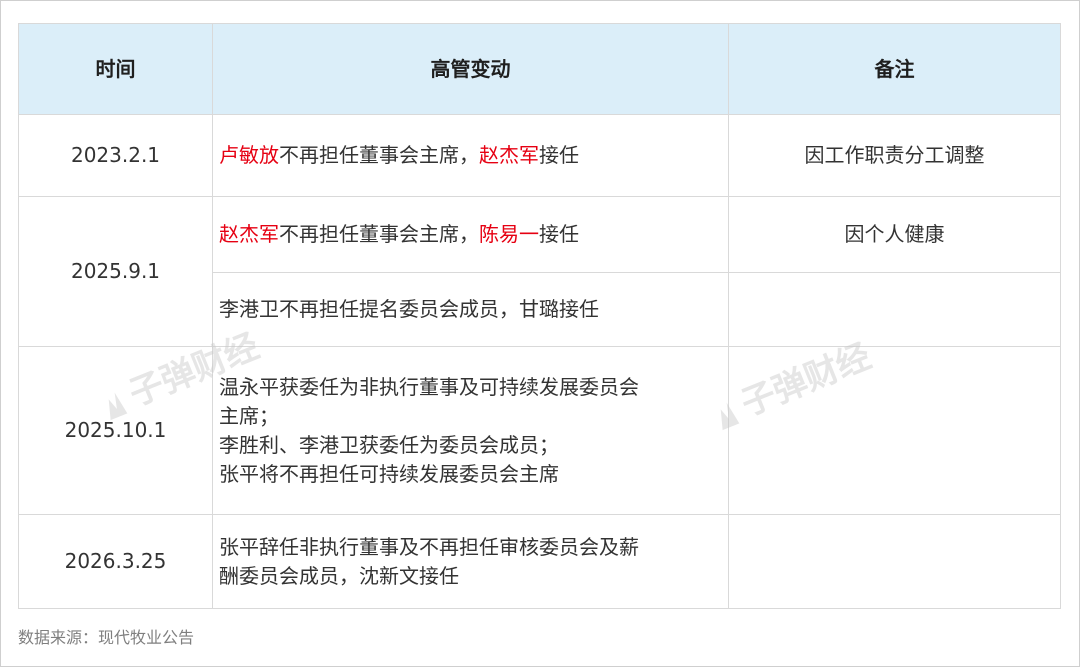 This screenshot has height=667, width=1080. I want to click on row-change: 赵杰军不再担任董事会主席，陈易一接任, so click(470, 234).